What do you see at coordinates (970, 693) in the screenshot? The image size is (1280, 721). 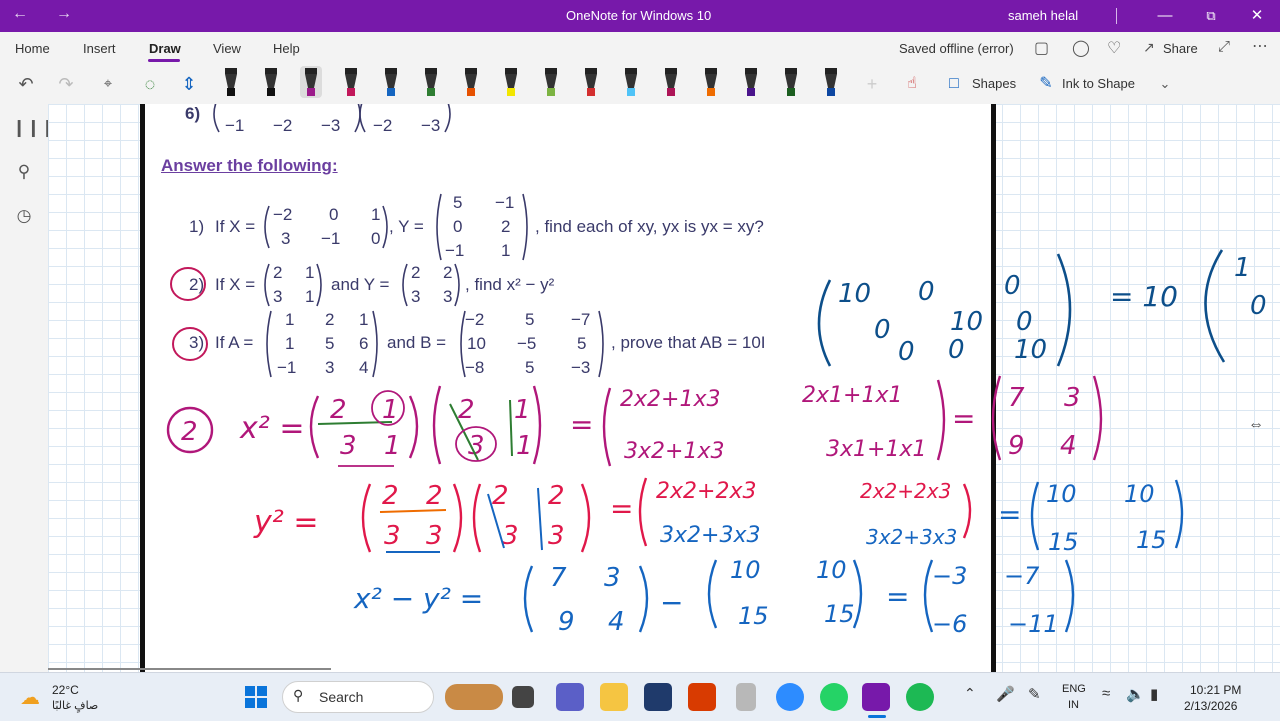 I see `chevron-up-icon: ⌃` at bounding box center [970, 693].